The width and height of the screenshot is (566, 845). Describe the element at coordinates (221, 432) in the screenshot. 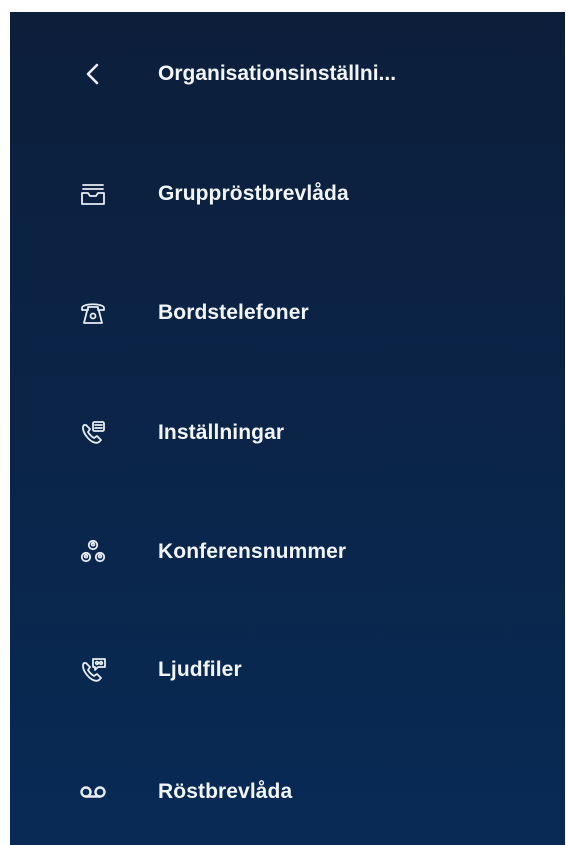

I see `menu-item-label: Inställningar` at that location.